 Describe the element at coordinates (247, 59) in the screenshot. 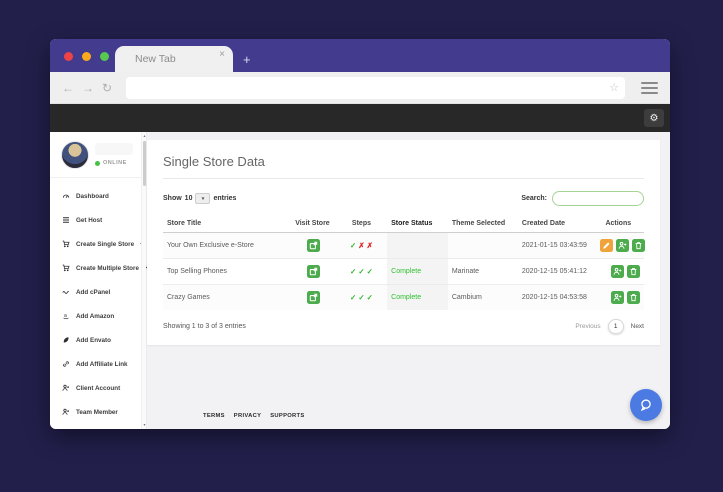

I see `new-tab-button: +` at that location.